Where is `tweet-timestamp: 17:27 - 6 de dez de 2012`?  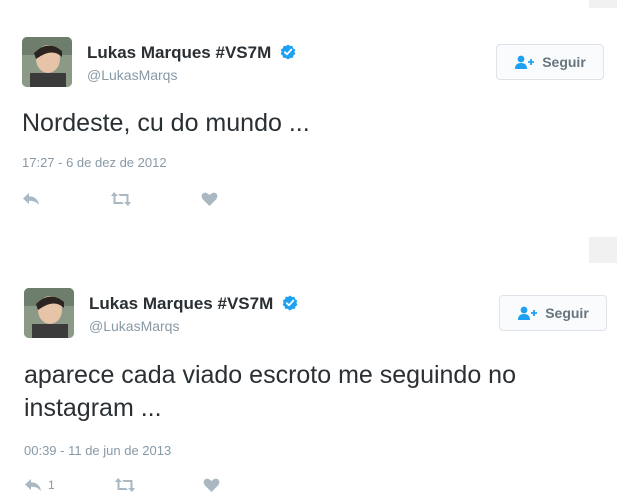 tweet-timestamp: 17:27 - 6 de dez de 2012 is located at coordinates (94, 162).